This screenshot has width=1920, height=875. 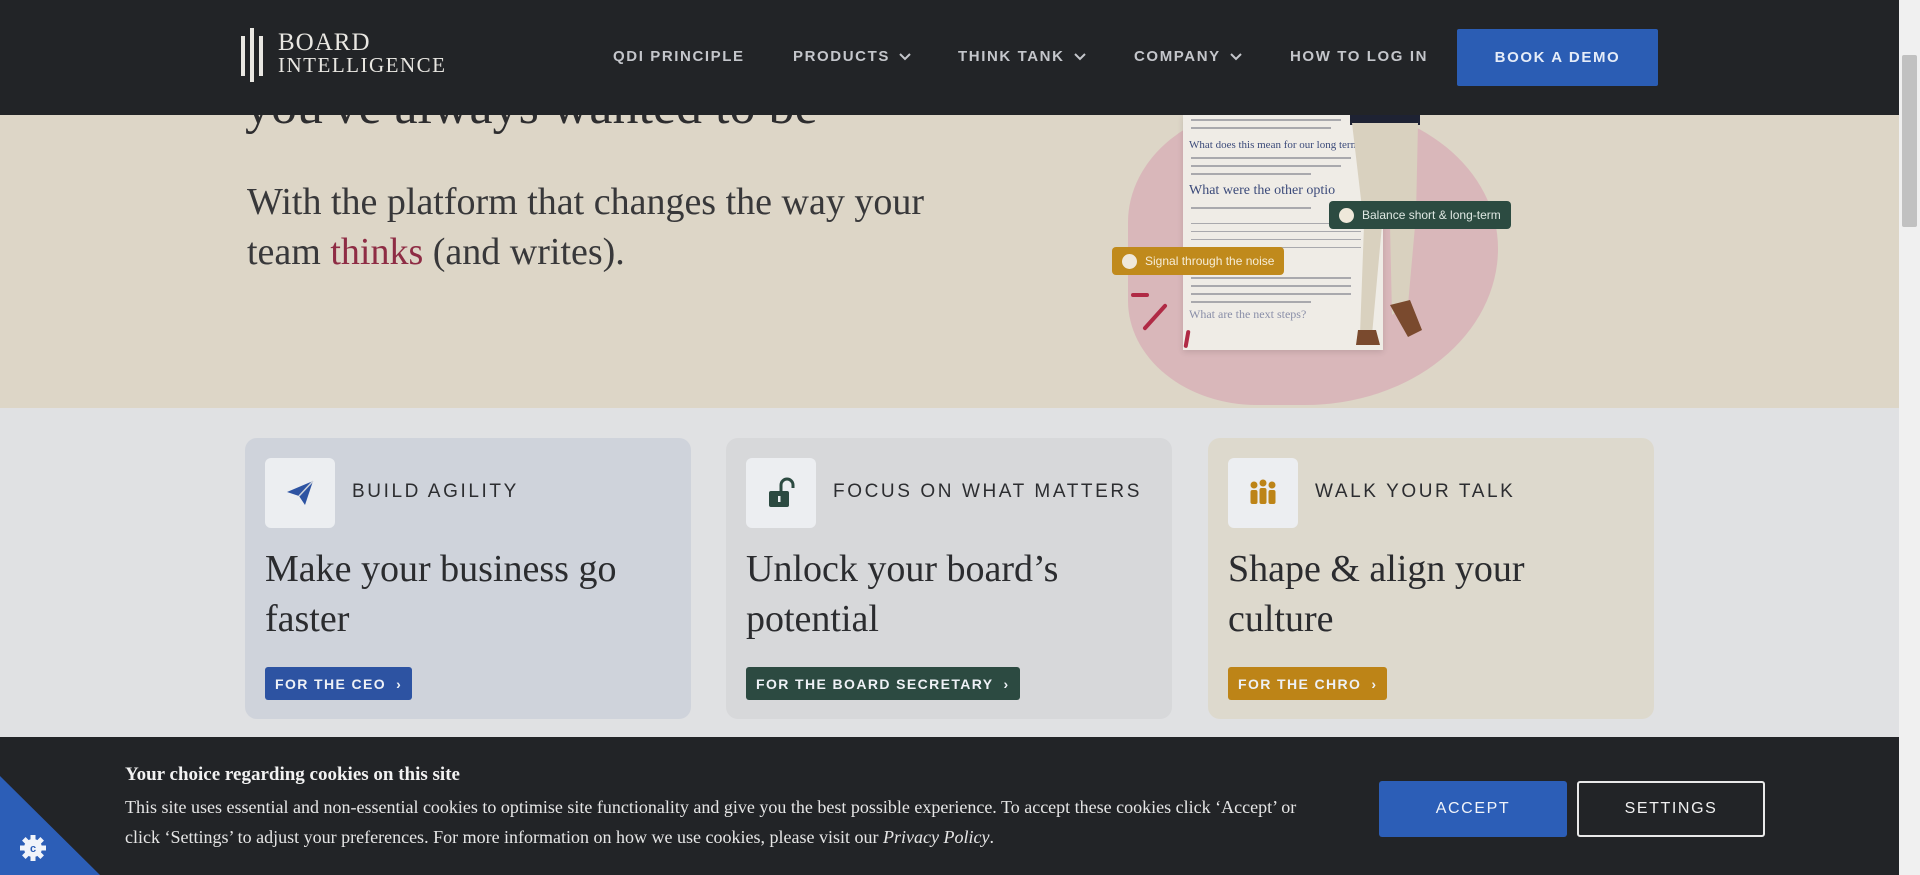 I want to click on chip-balance-short-long-term: Balance short & long-term, so click(x=1420, y=215).